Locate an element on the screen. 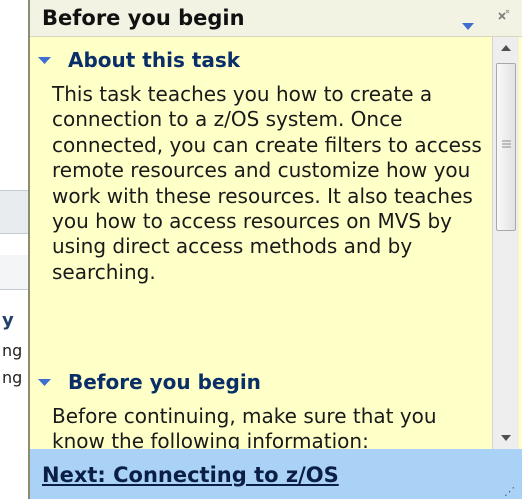 The width and height of the screenshot is (522, 499). scroll-thumb is located at coordinates (506, 147).